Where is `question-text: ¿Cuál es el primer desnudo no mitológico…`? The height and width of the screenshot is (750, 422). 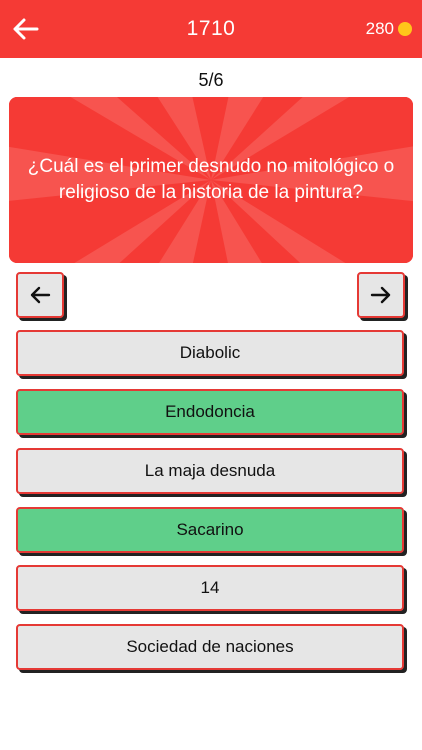
question-text: ¿Cuál es el primer desnudo no mitológico… is located at coordinates (211, 179).